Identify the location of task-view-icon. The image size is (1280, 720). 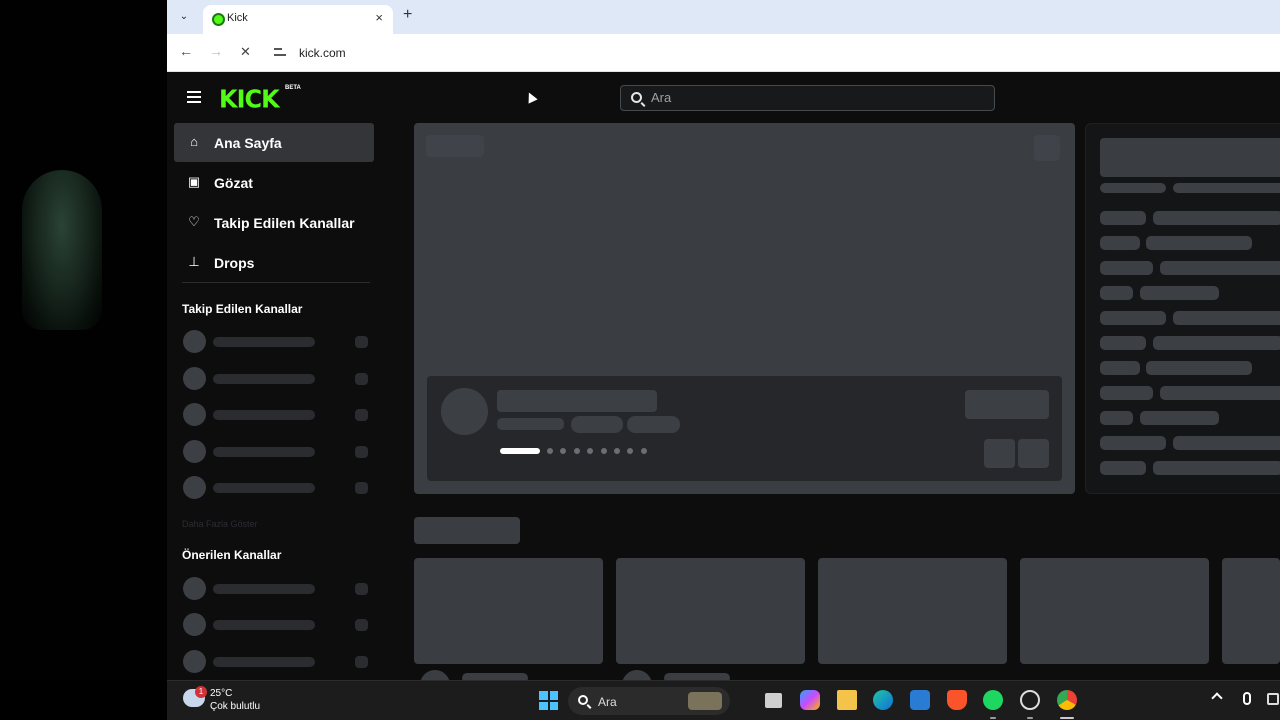
(773, 700).